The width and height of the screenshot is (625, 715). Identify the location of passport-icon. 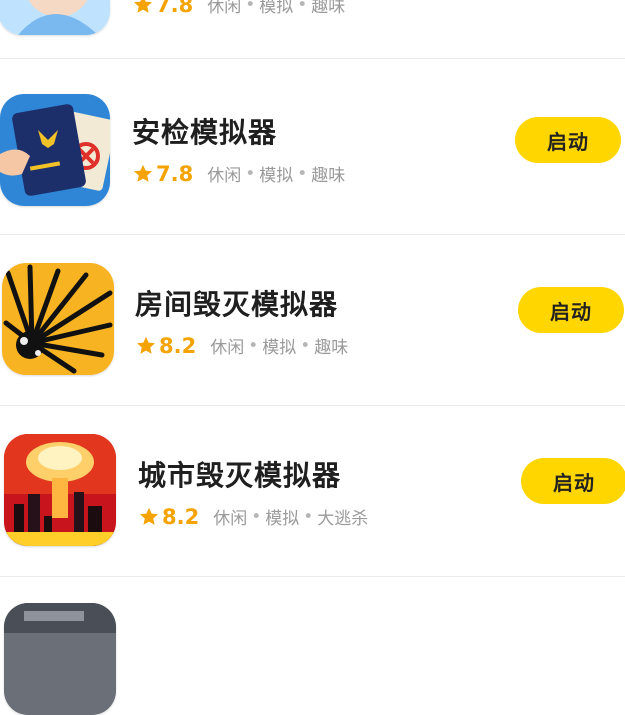
(55, 150).